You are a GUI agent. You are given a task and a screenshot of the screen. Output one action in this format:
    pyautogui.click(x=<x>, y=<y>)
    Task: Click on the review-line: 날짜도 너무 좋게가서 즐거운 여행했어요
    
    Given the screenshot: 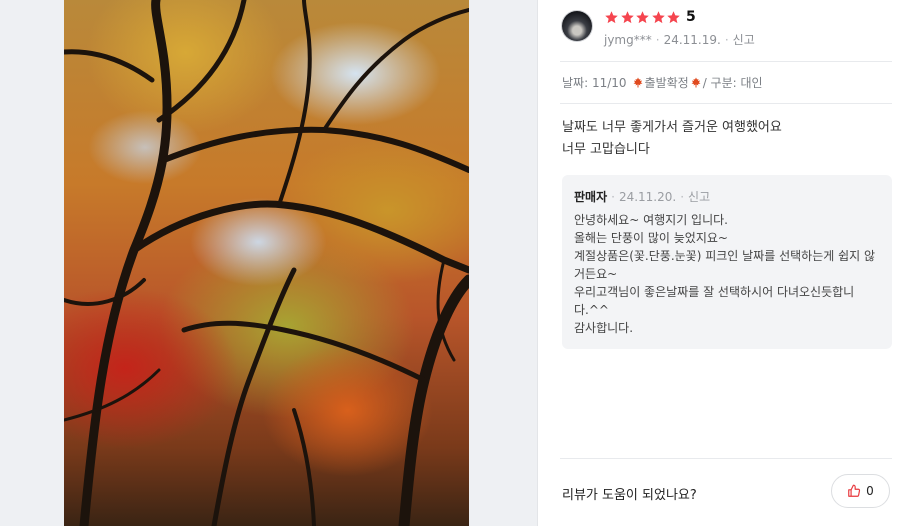 What is the action you would take?
    pyautogui.click(x=672, y=127)
    